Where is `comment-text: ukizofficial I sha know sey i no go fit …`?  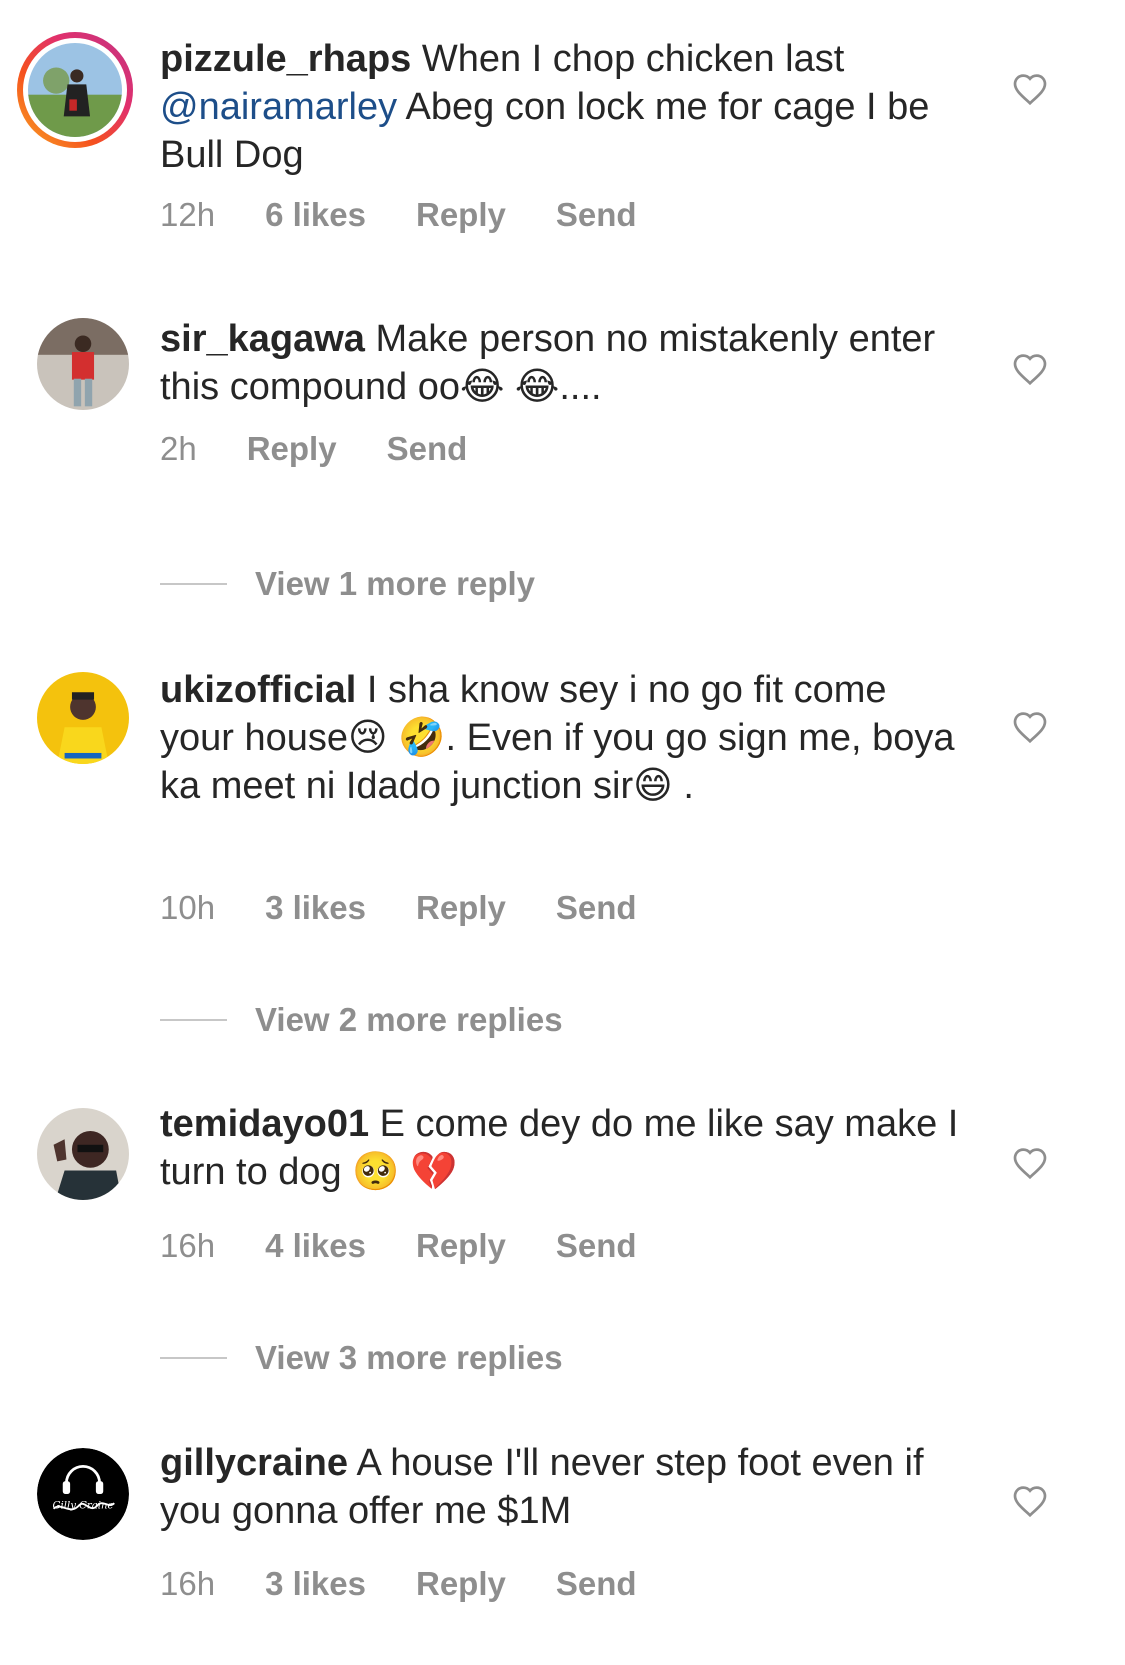
comment-text: ukizofficial I sha know sey i no go fit … is located at coordinates (563, 738).